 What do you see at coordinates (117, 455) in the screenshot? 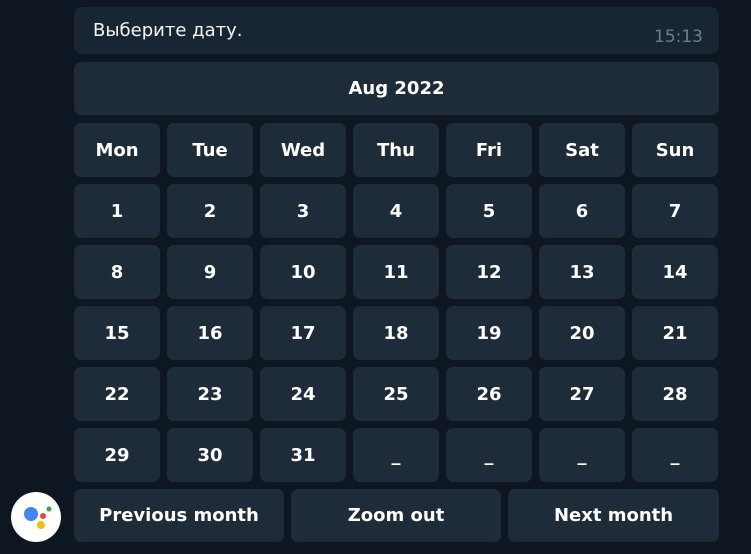
I see `day-button-29: 29` at bounding box center [117, 455].